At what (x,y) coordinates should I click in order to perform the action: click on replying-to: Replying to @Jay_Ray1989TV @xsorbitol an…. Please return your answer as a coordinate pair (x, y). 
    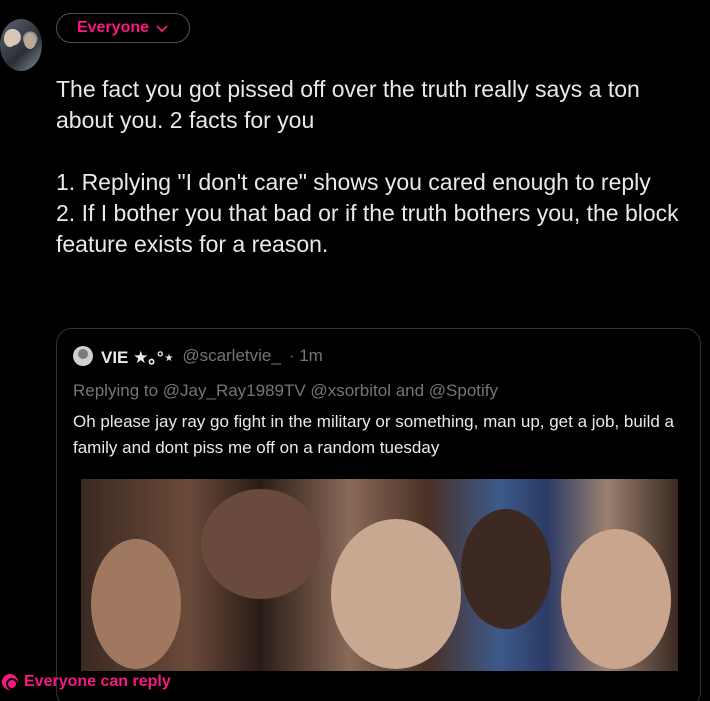
    Looking at the image, I should click on (286, 390).